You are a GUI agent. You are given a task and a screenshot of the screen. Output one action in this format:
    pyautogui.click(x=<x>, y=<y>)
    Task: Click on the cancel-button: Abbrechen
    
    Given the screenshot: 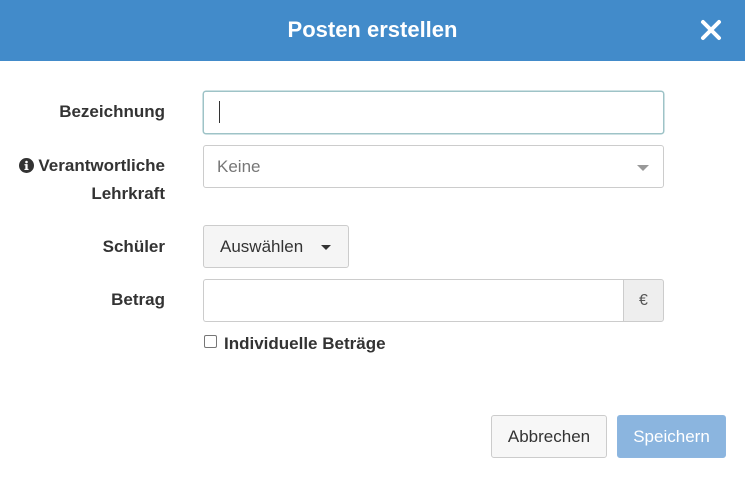 What is the action you would take?
    pyautogui.click(x=549, y=436)
    